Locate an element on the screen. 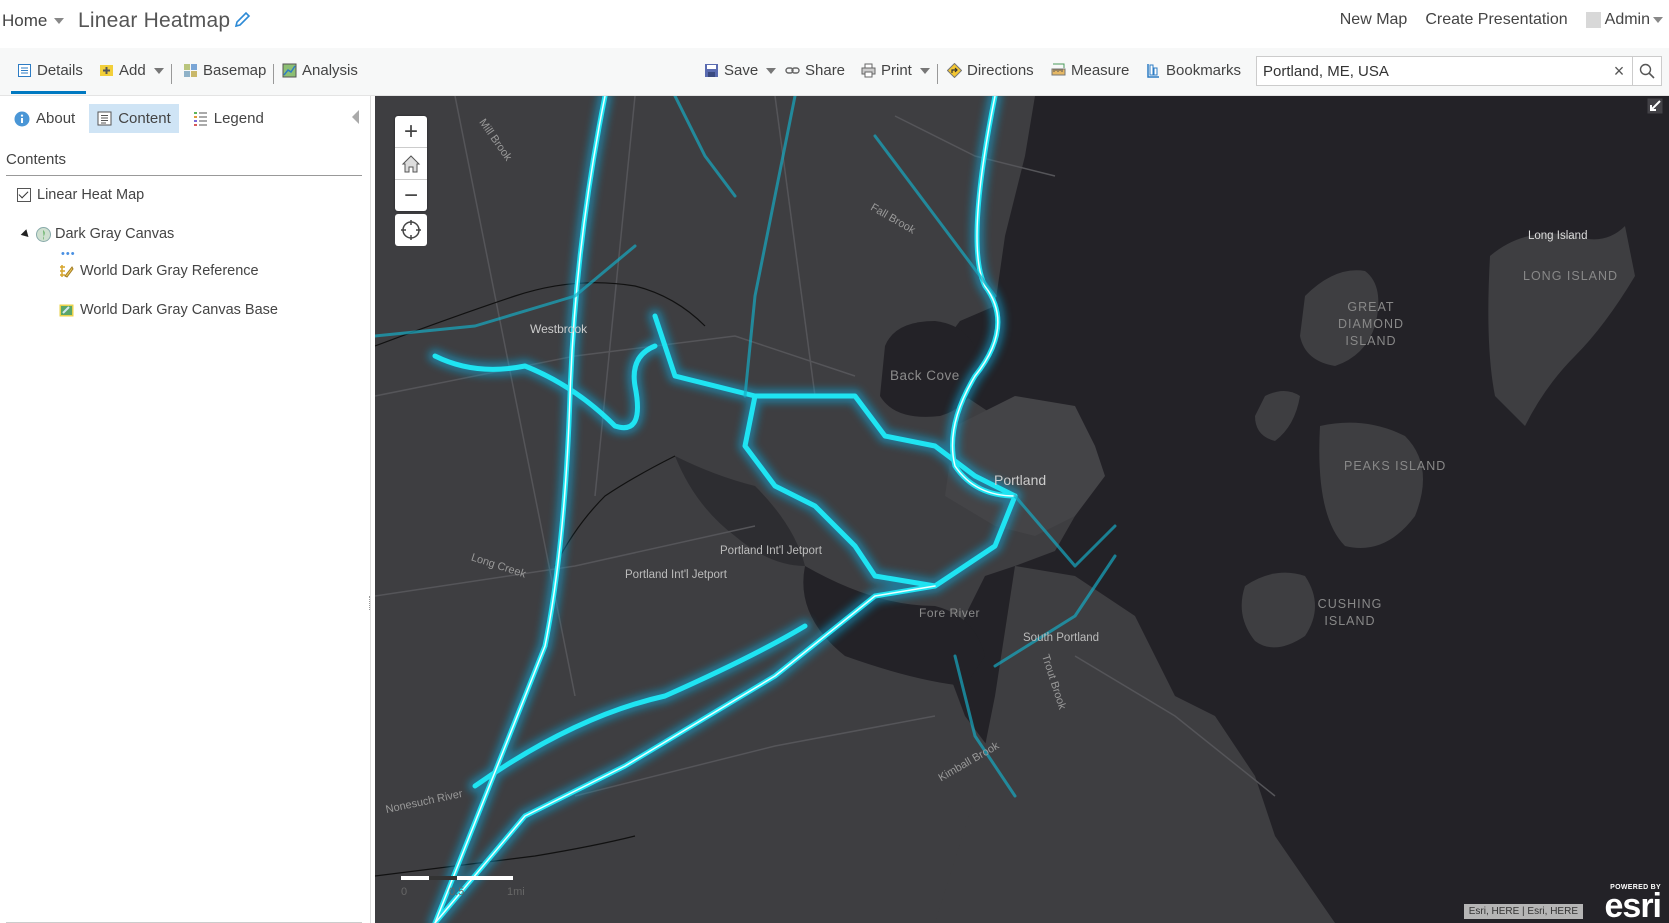 The image size is (1669, 923). layer-world-dark-gray-reference: World Dark Gray Reference is located at coordinates (159, 271).